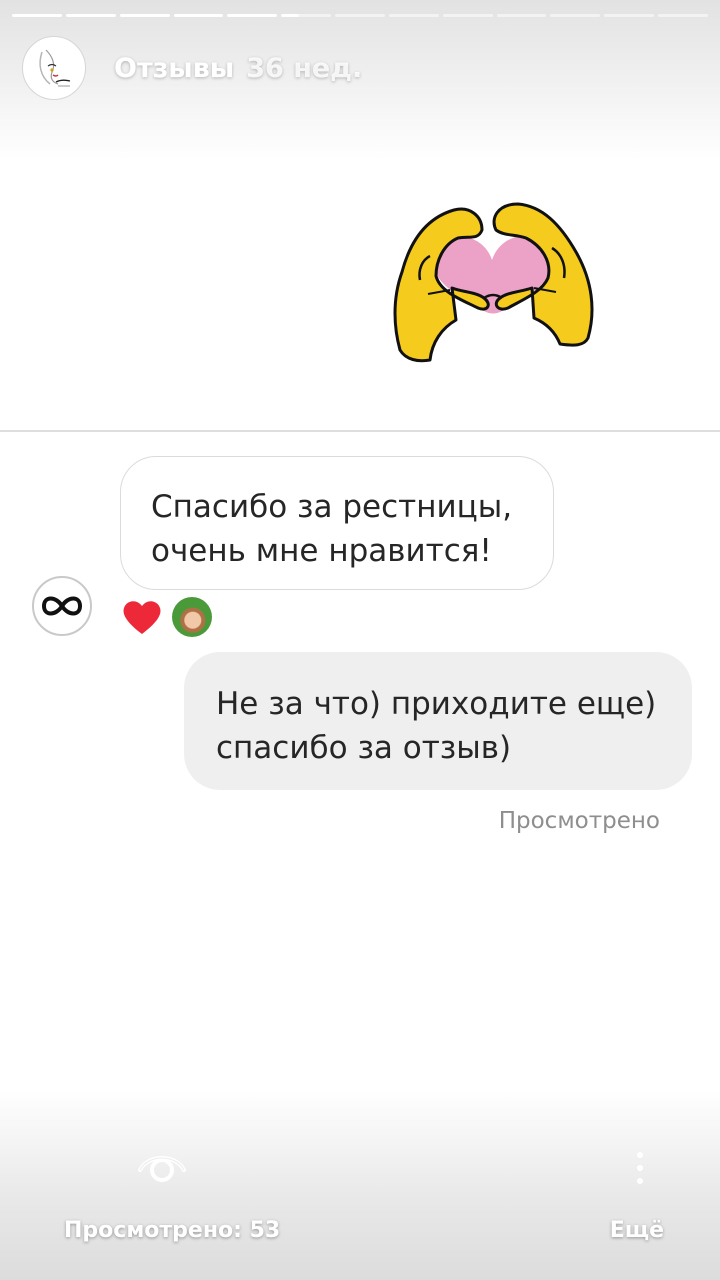 The height and width of the screenshot is (1280, 720). Describe the element at coordinates (360, 1185) in the screenshot. I see `bottom-gradient` at that location.